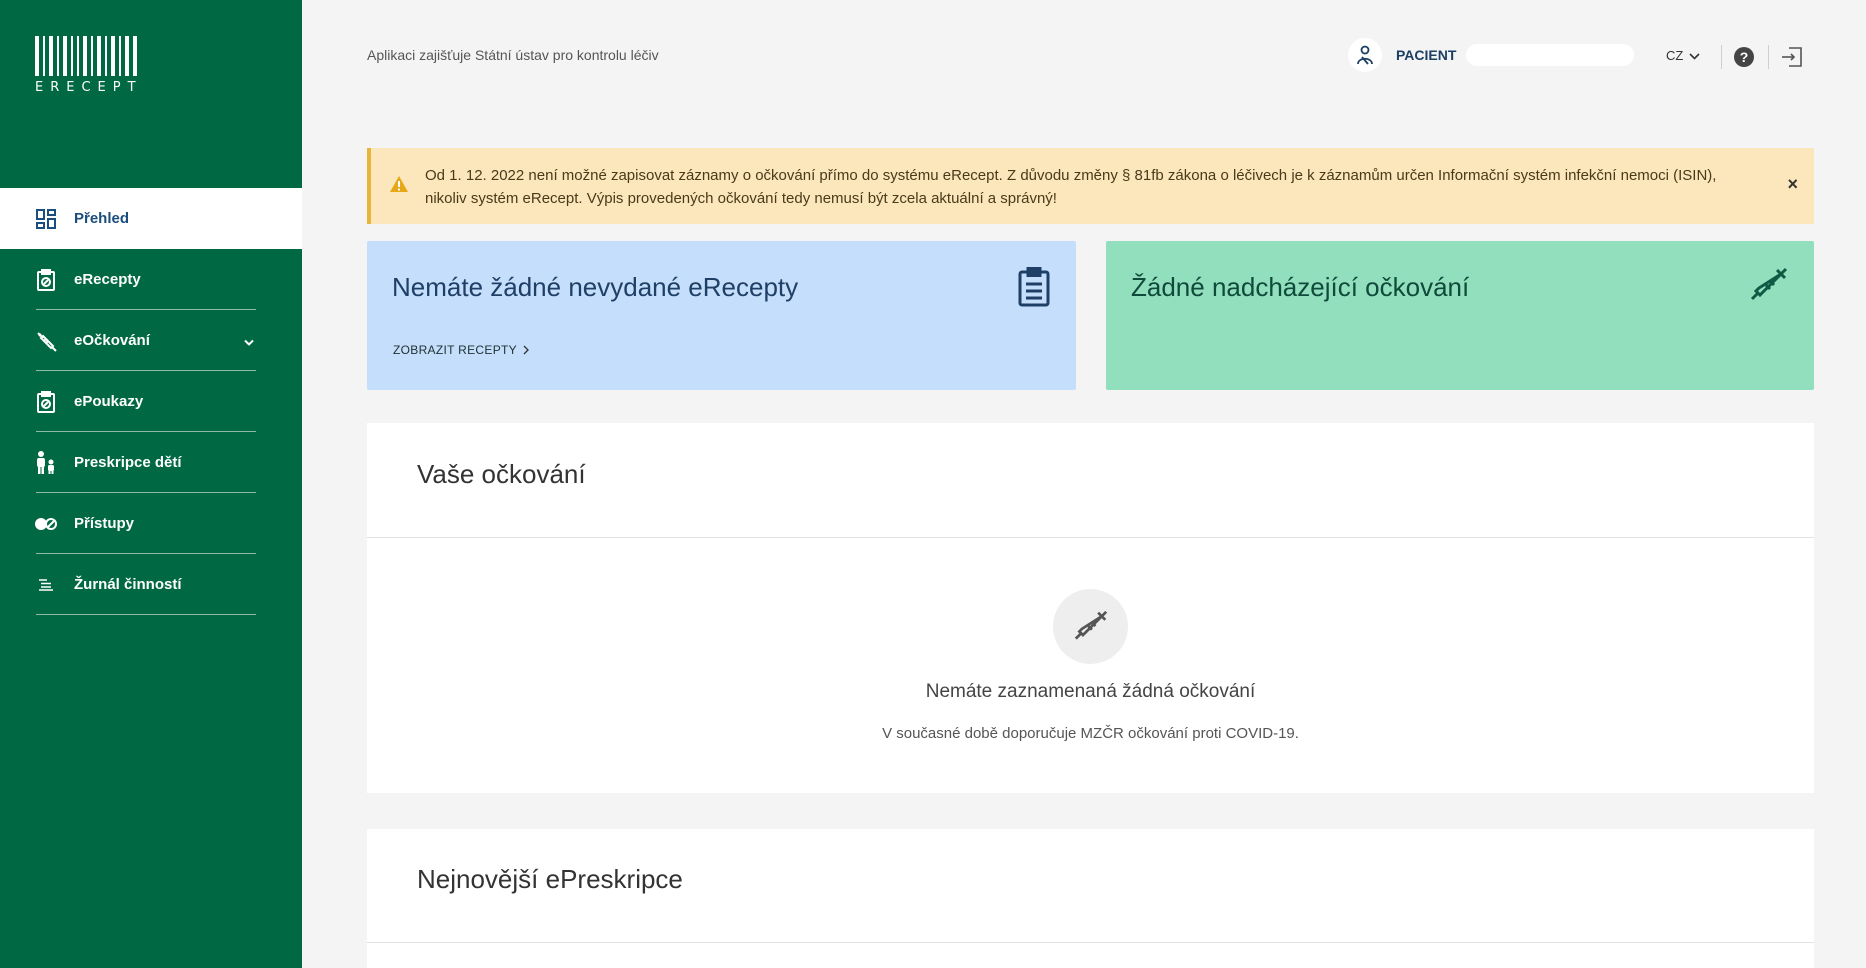 The width and height of the screenshot is (1866, 968). What do you see at coordinates (399, 186) in the screenshot?
I see `warning-icon` at bounding box center [399, 186].